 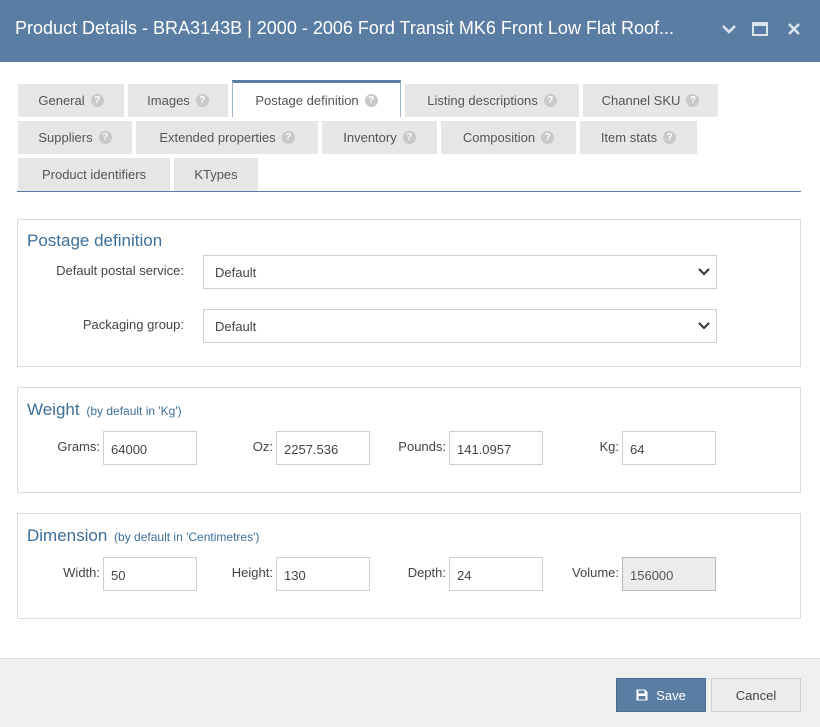 What do you see at coordinates (671, 695) in the screenshot?
I see `save-label: Save` at bounding box center [671, 695].